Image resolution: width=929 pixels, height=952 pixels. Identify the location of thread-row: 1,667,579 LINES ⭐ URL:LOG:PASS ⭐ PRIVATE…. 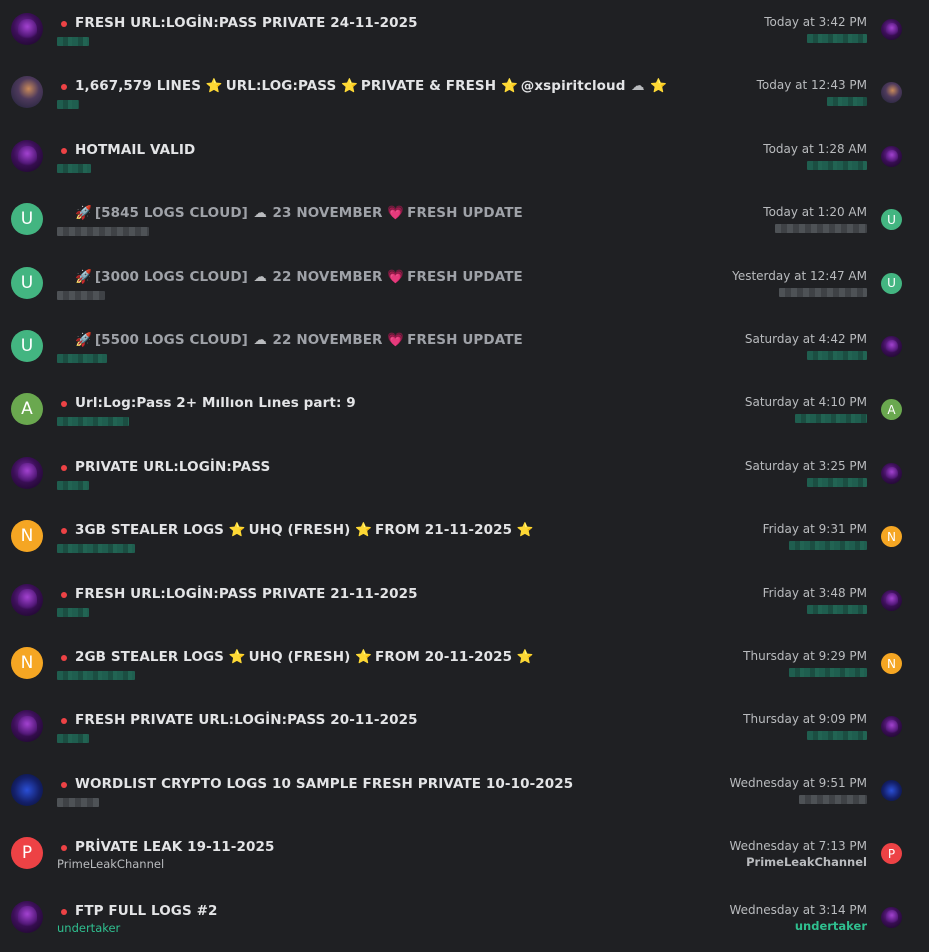
(464, 94).